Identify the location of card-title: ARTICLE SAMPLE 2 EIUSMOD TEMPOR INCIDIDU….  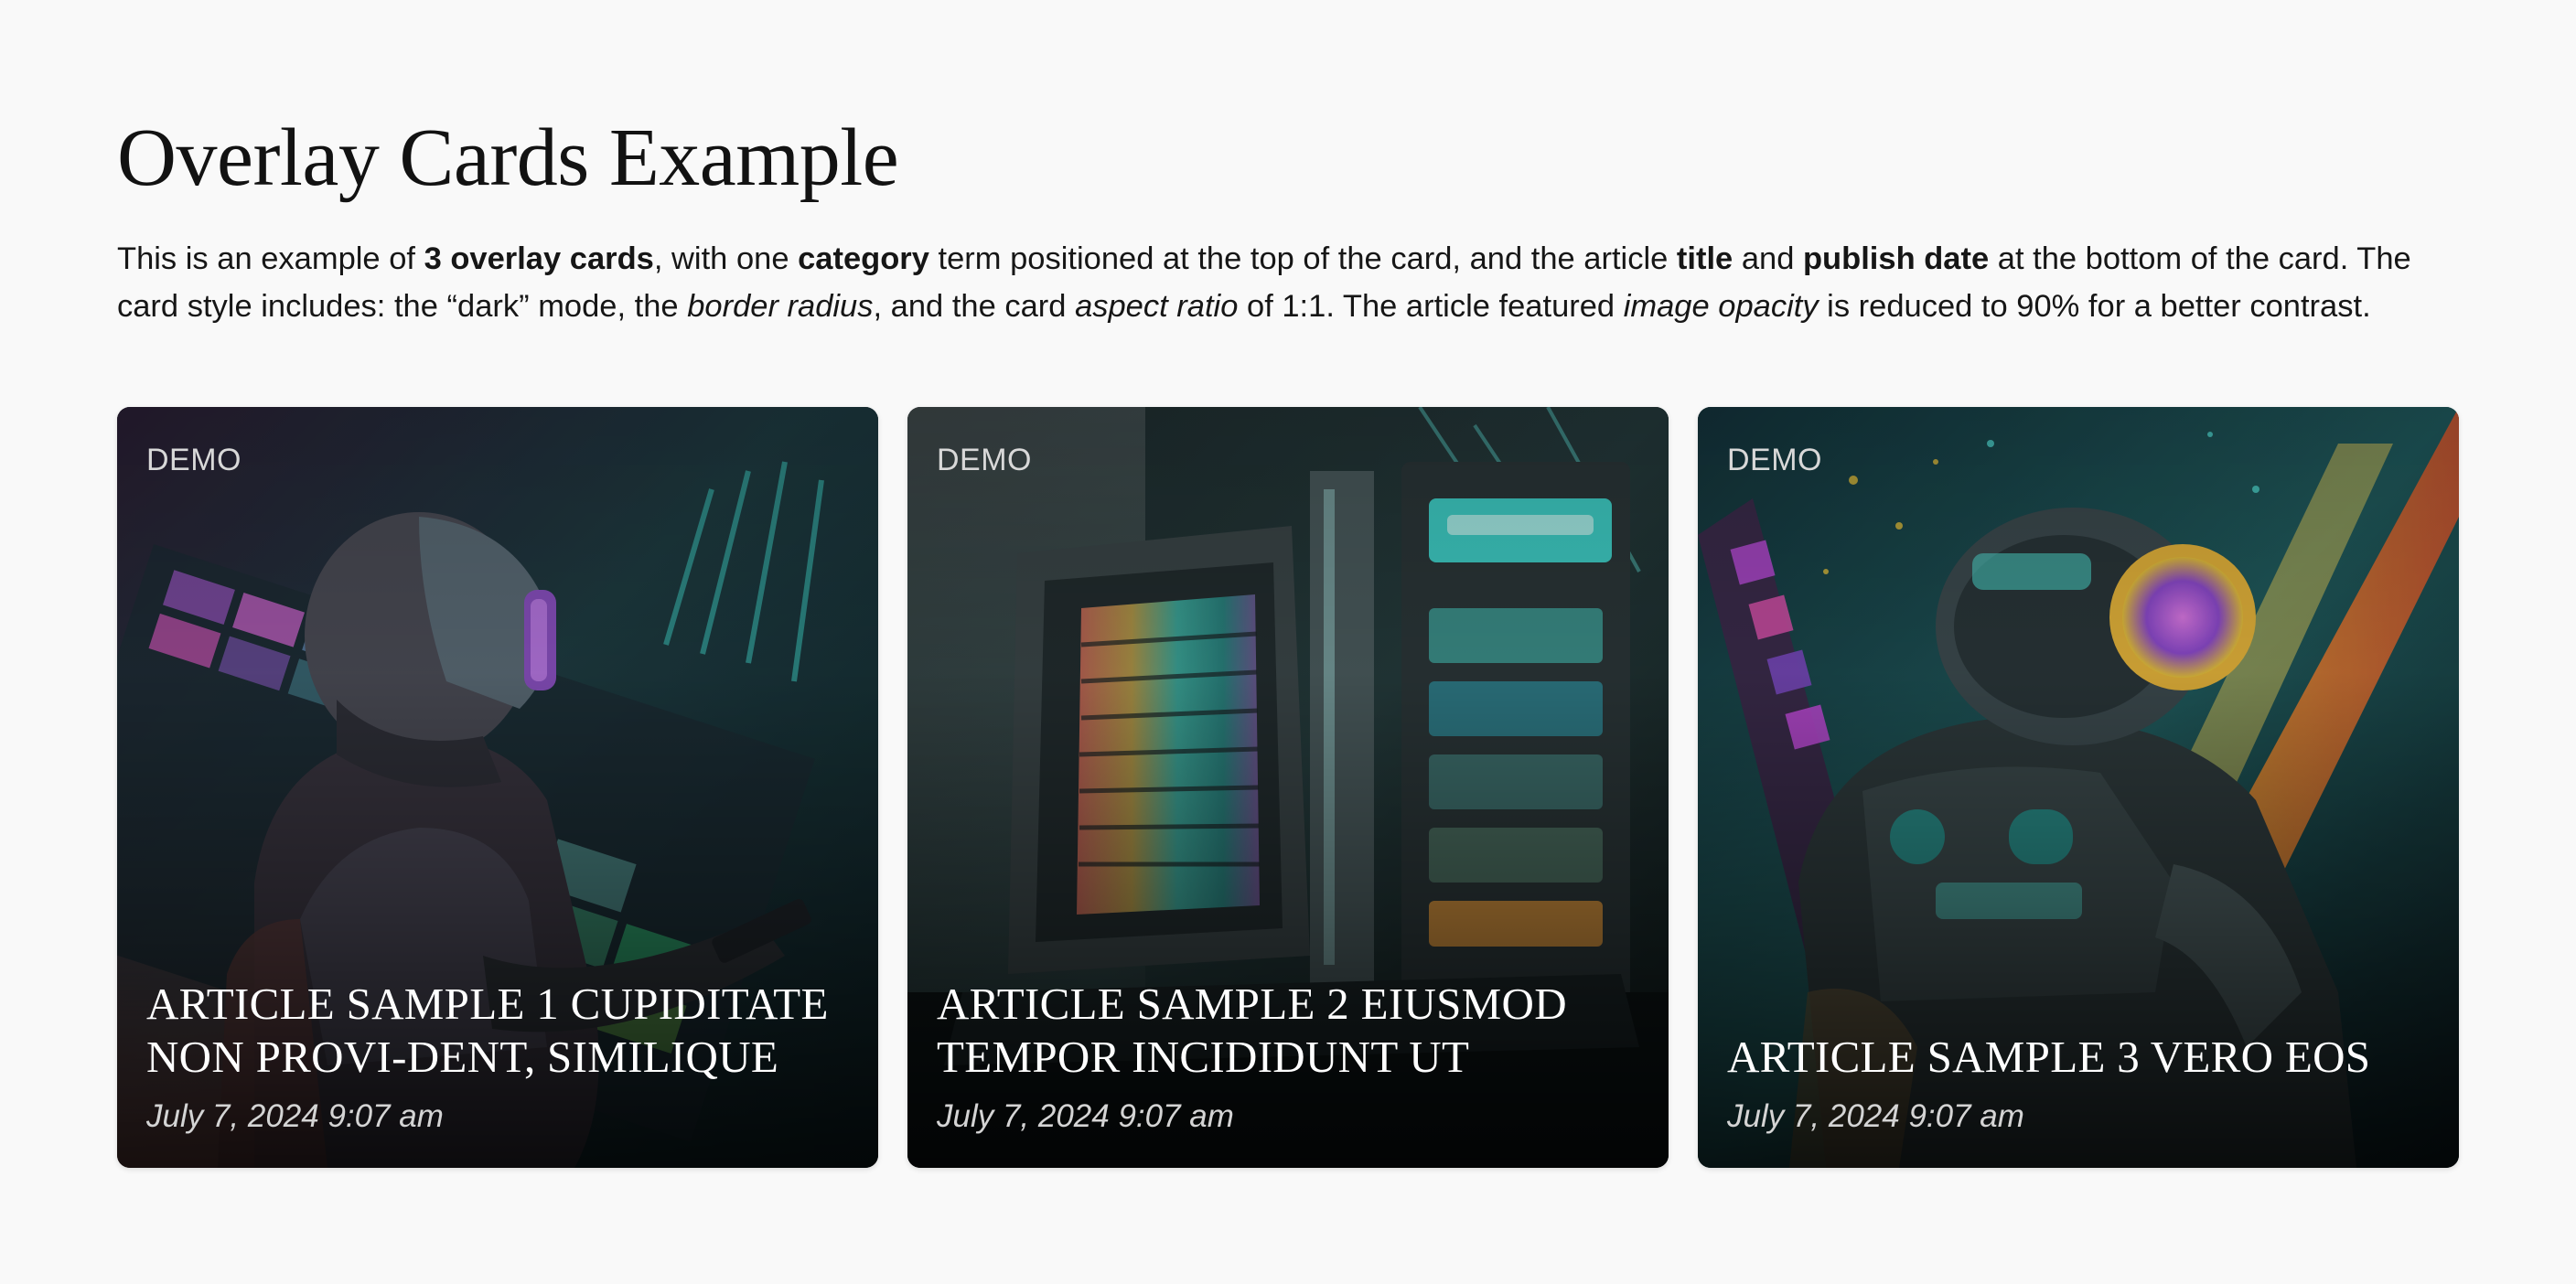
(1288, 1031).